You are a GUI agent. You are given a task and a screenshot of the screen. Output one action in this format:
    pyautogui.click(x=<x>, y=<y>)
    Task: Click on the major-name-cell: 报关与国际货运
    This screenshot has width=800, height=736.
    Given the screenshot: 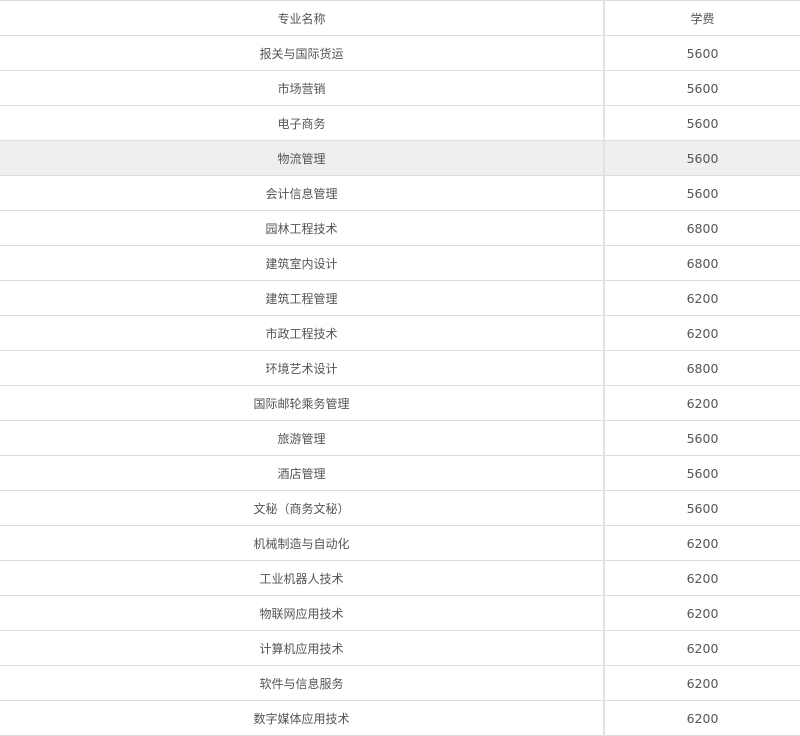 What is the action you would take?
    pyautogui.click(x=302, y=53)
    